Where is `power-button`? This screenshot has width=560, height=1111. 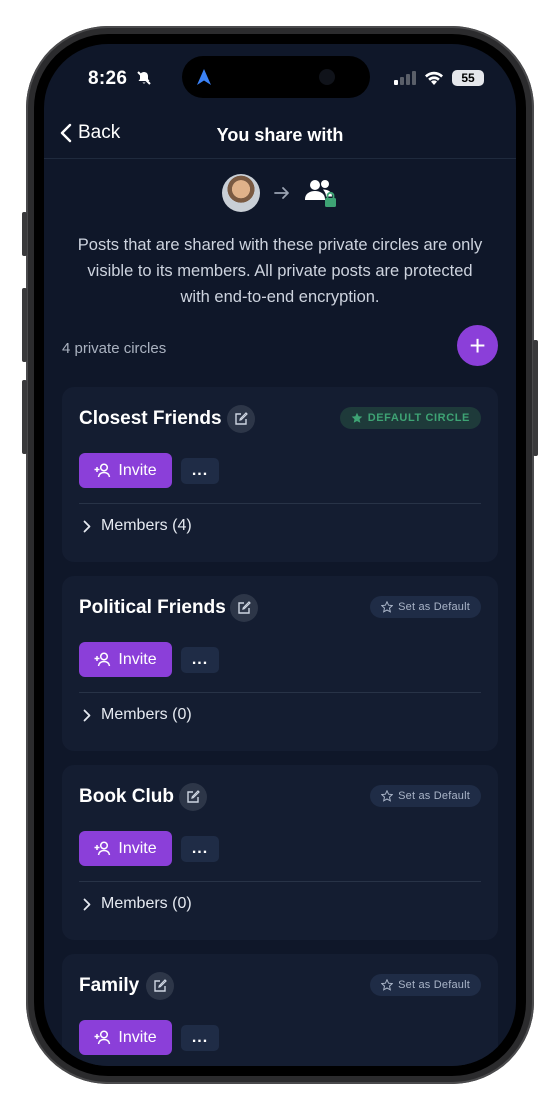
power-button is located at coordinates (535, 398).